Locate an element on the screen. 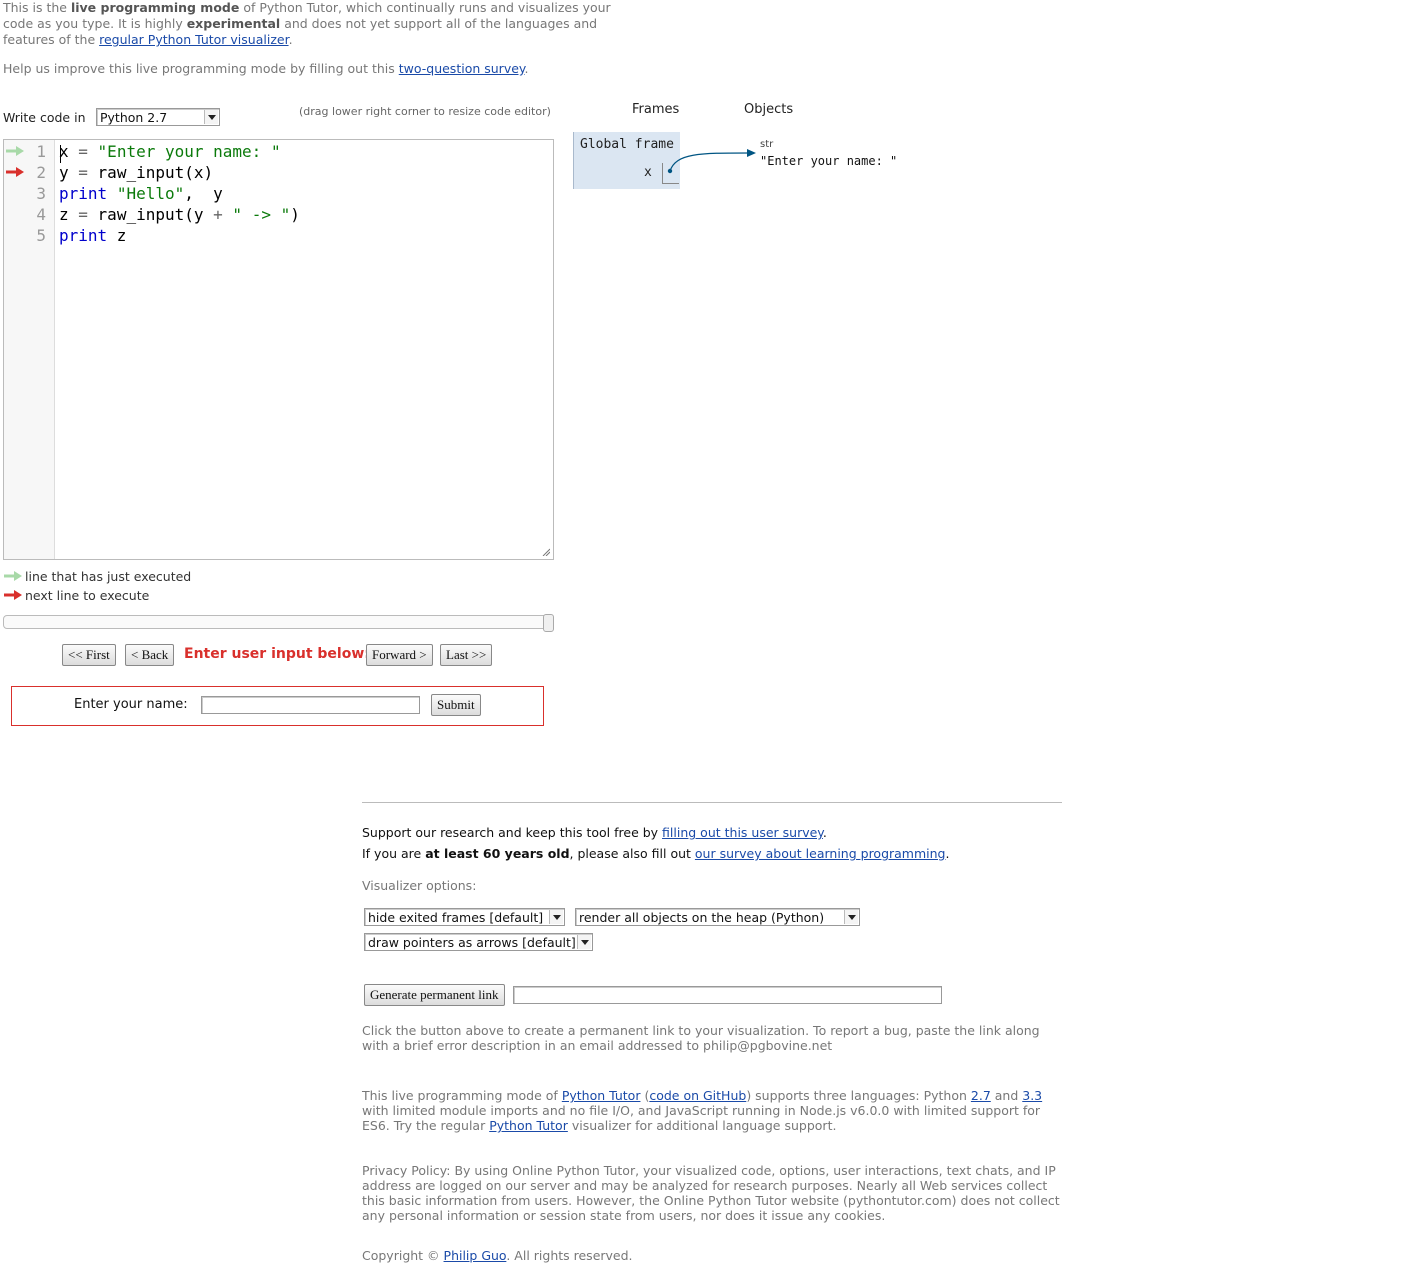 The height and width of the screenshot is (1263, 1424). heap-option-select: render all objects on the heap (Python) is located at coordinates (717, 917).